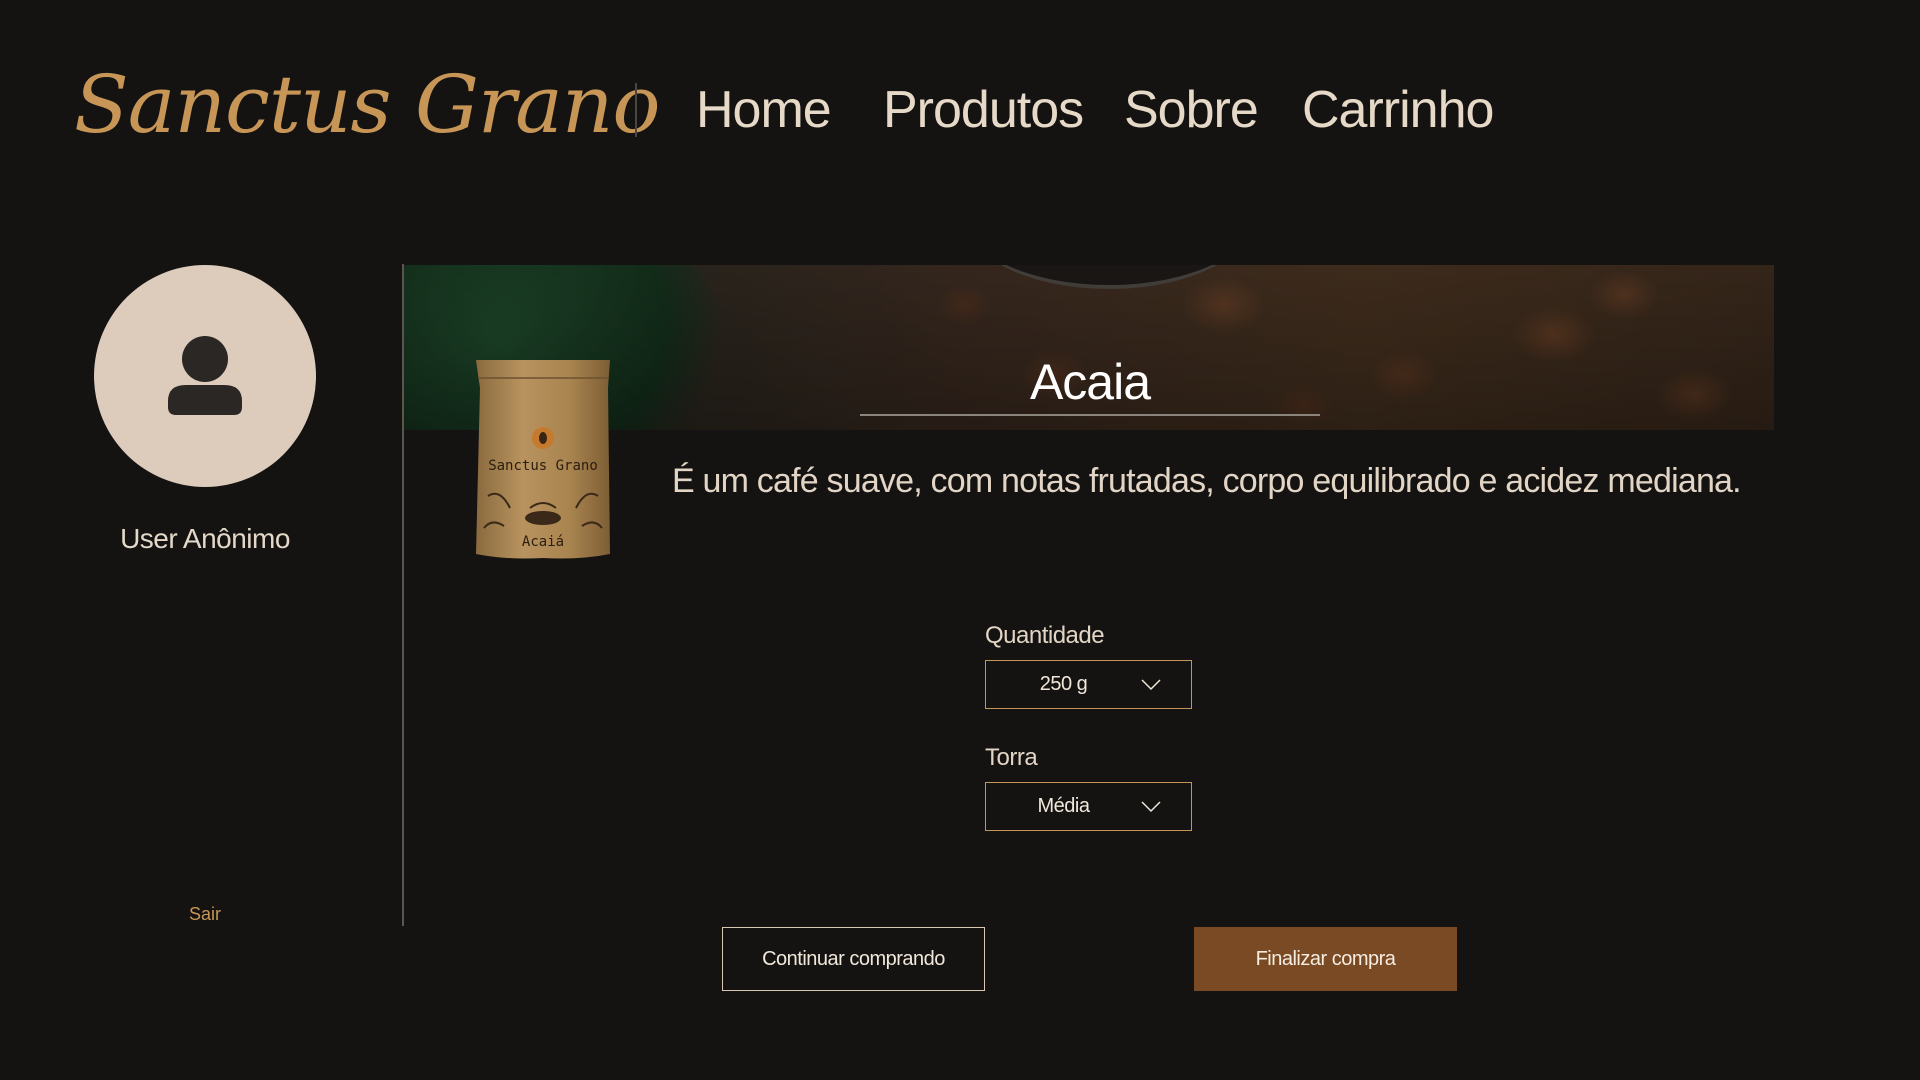 This screenshot has height=1080, width=1920. Describe the element at coordinates (1090, 382) in the screenshot. I see `product-title: Acaia` at that location.